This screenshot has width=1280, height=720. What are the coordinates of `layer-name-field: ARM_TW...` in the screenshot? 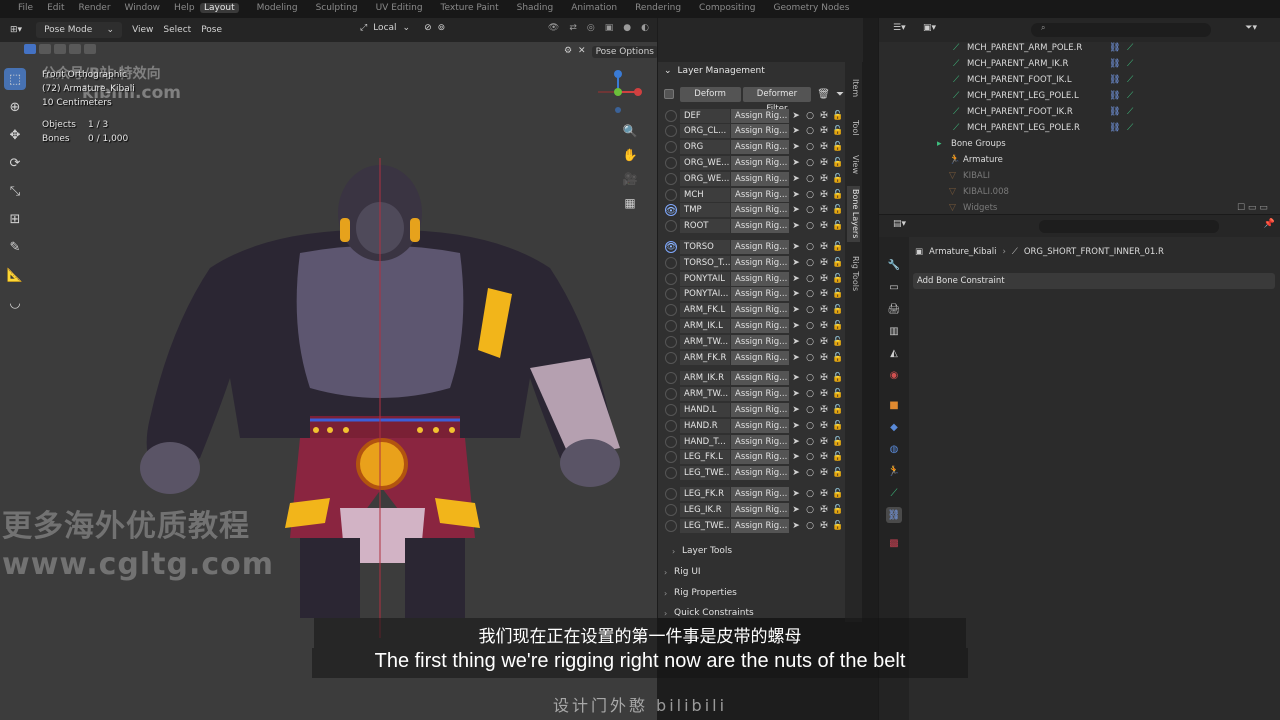 It's located at (705, 341).